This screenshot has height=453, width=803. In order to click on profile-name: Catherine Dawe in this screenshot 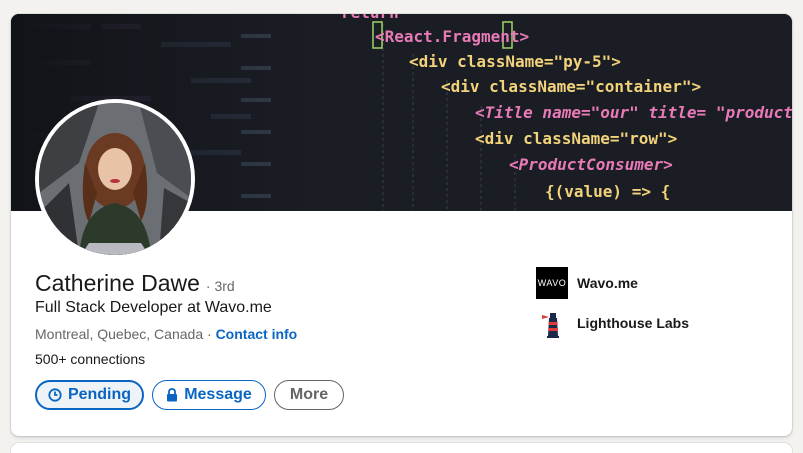, I will do `click(117, 283)`.